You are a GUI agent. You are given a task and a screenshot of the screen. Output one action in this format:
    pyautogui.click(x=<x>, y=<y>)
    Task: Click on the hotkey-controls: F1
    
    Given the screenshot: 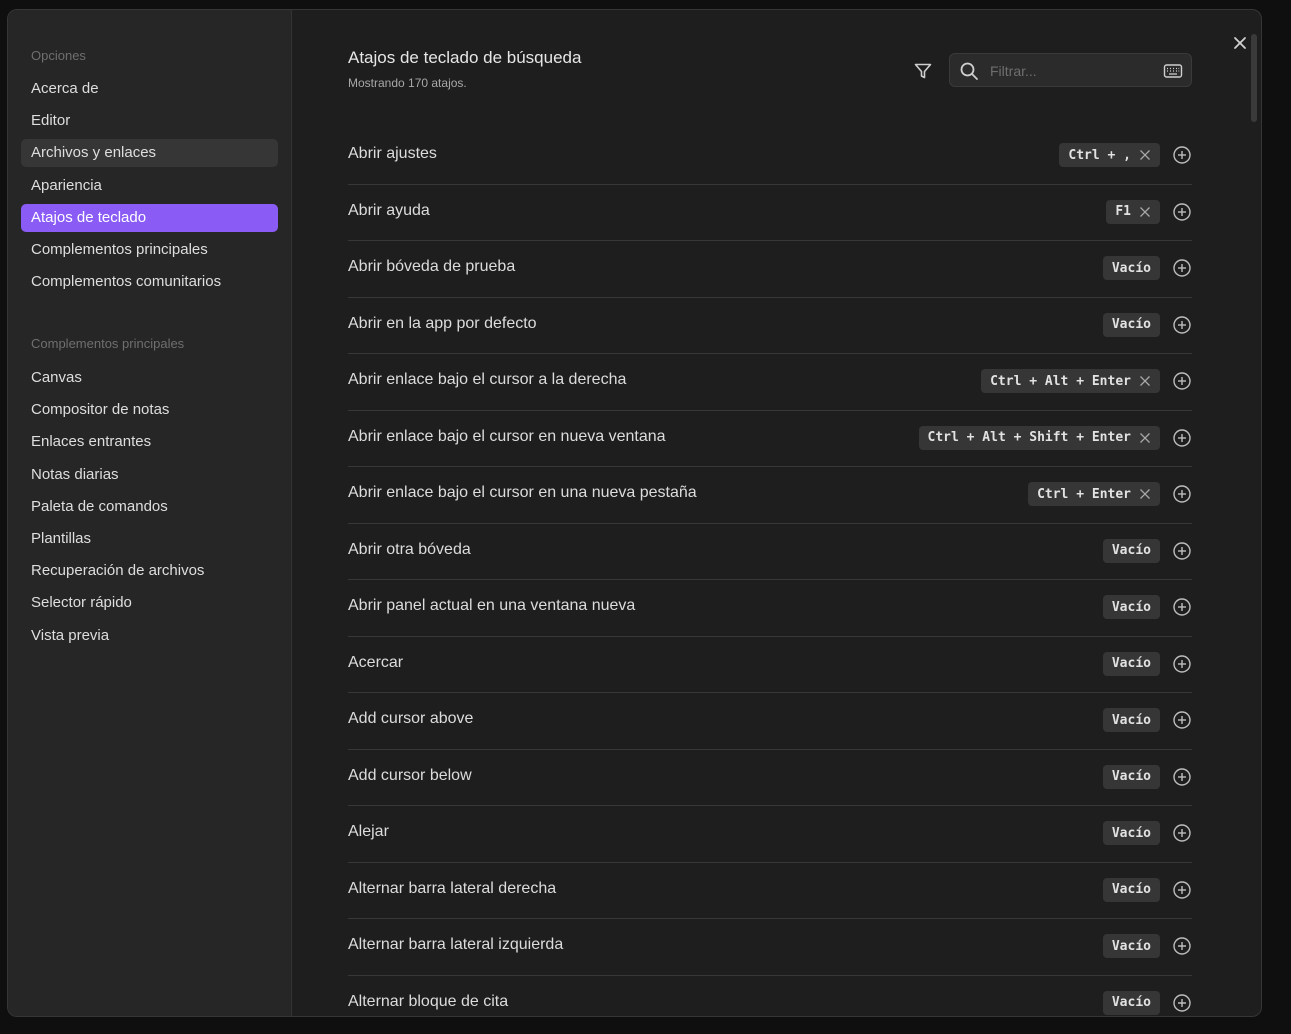 What is the action you would take?
    pyautogui.click(x=1149, y=211)
    